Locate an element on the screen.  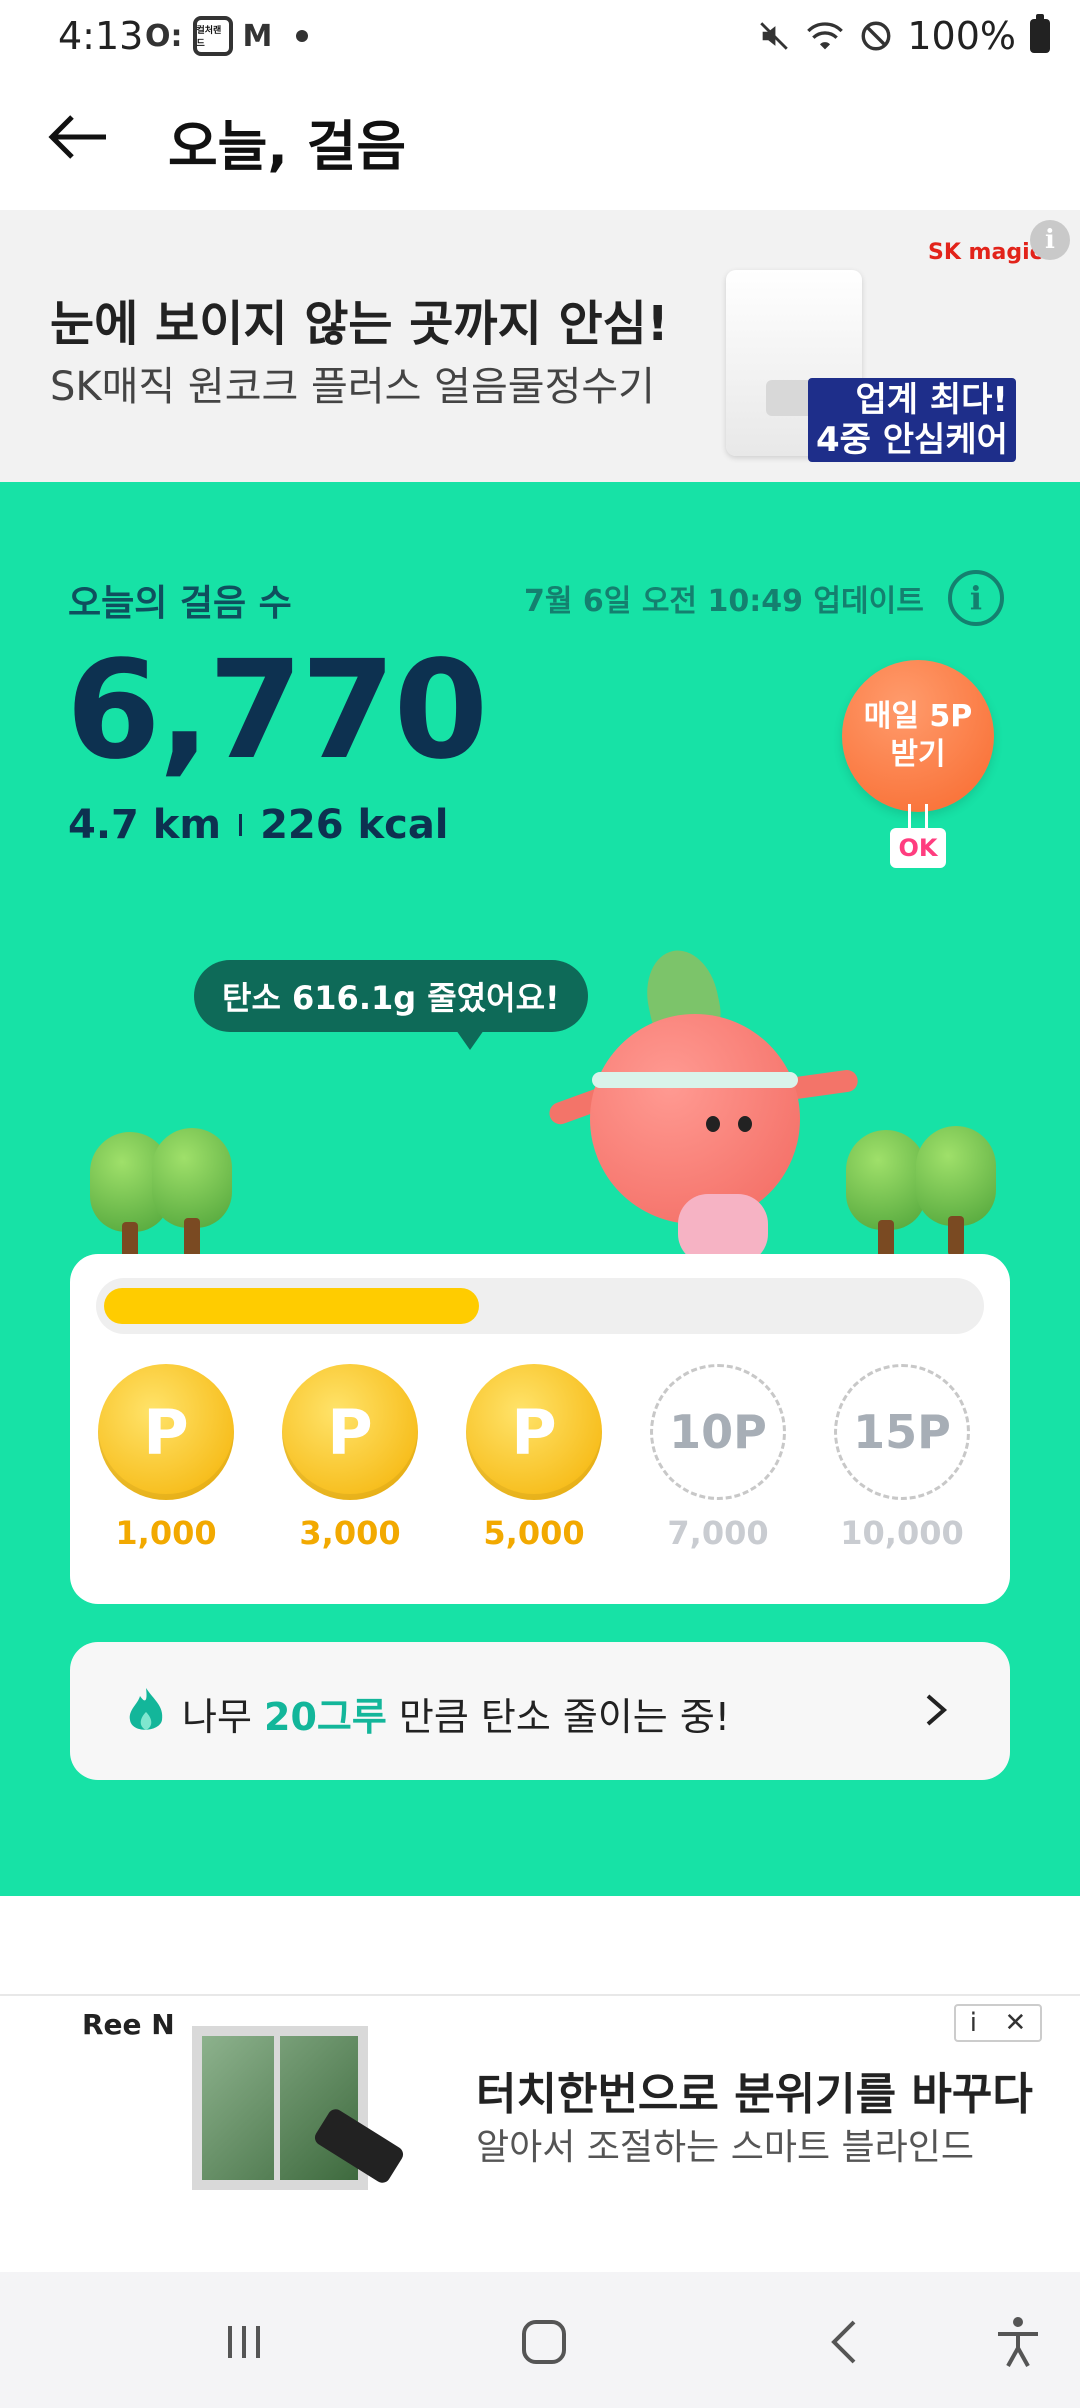
app-icon: 컬처랜드 is located at coordinates (212, 36).